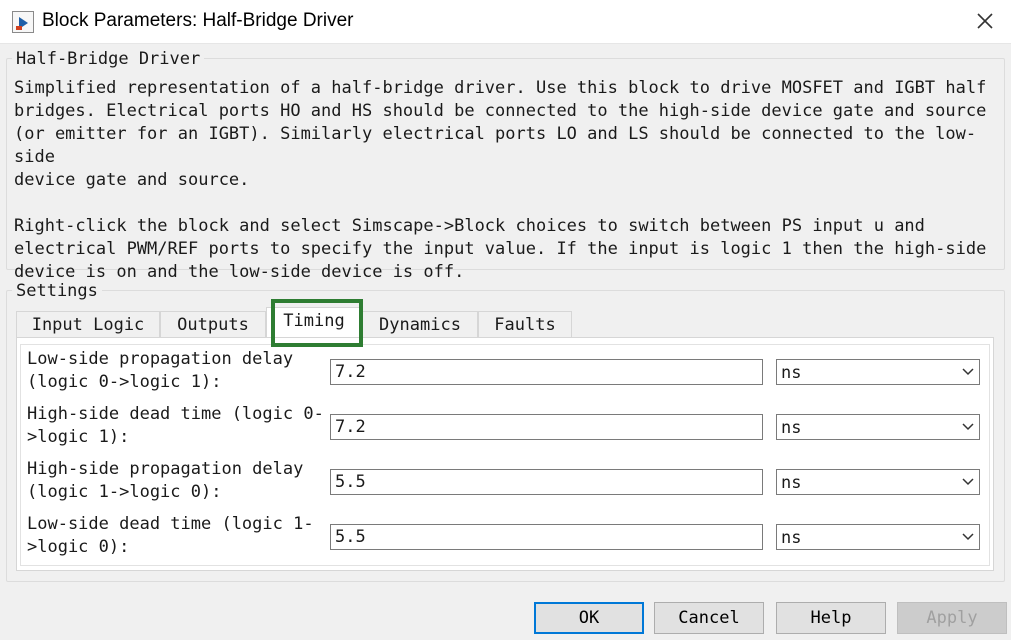 The height and width of the screenshot is (640, 1011). Describe the element at coordinates (198, 20) in the screenshot. I see `window-title: Block Parameters: Half-Bridge Driver` at that location.